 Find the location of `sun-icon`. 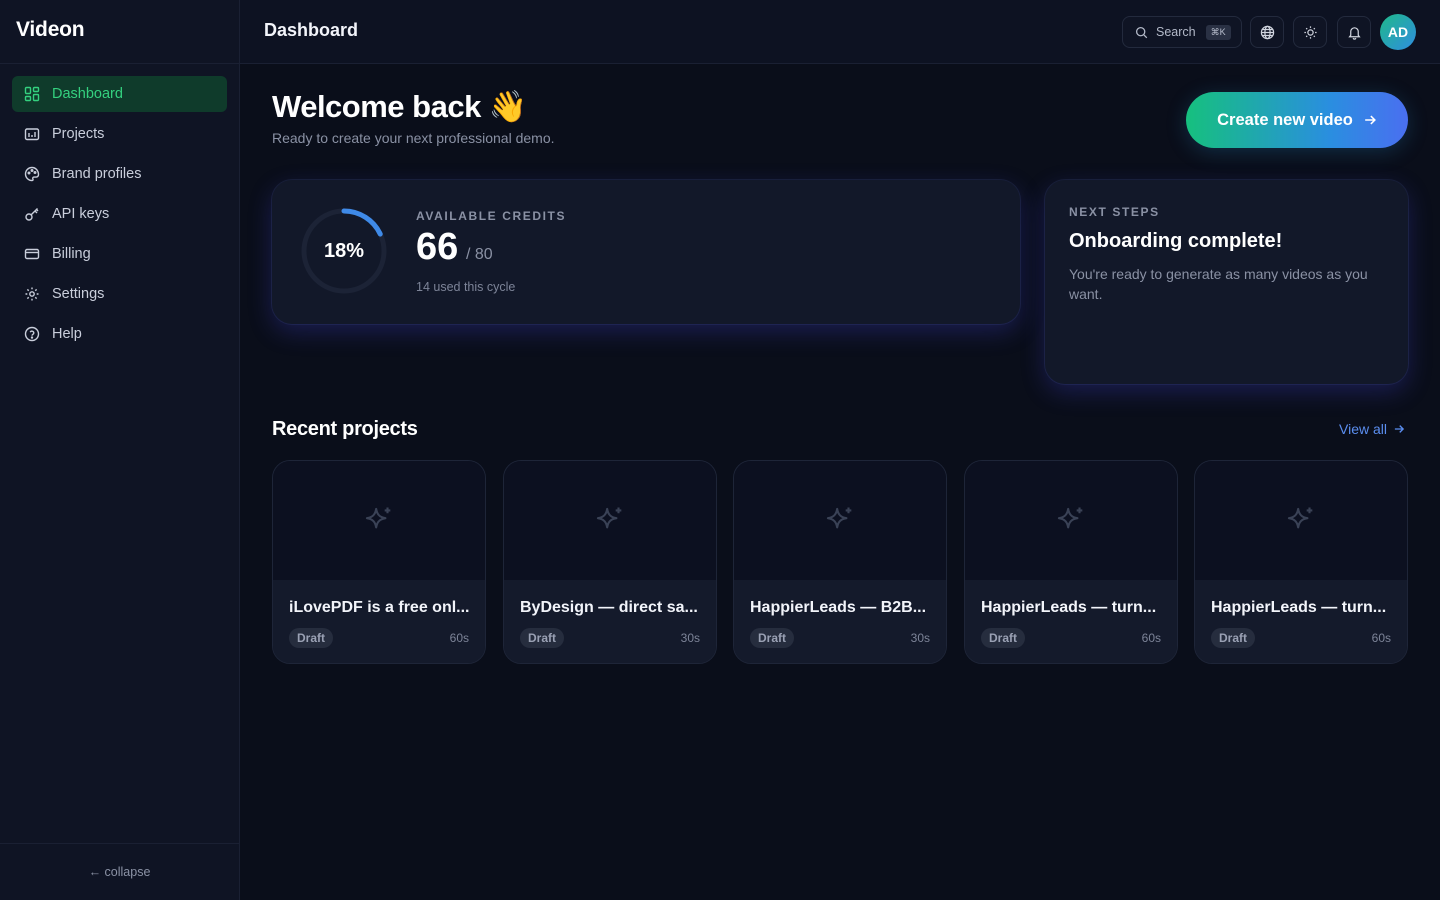

sun-icon is located at coordinates (1310, 32).